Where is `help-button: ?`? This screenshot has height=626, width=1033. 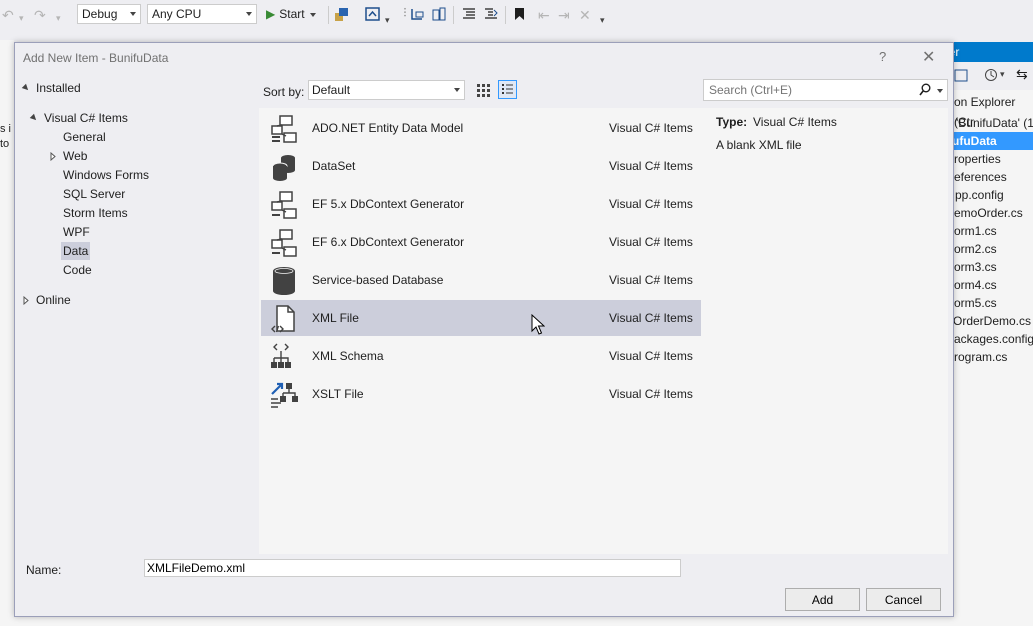
help-button: ? is located at coordinates (882, 56).